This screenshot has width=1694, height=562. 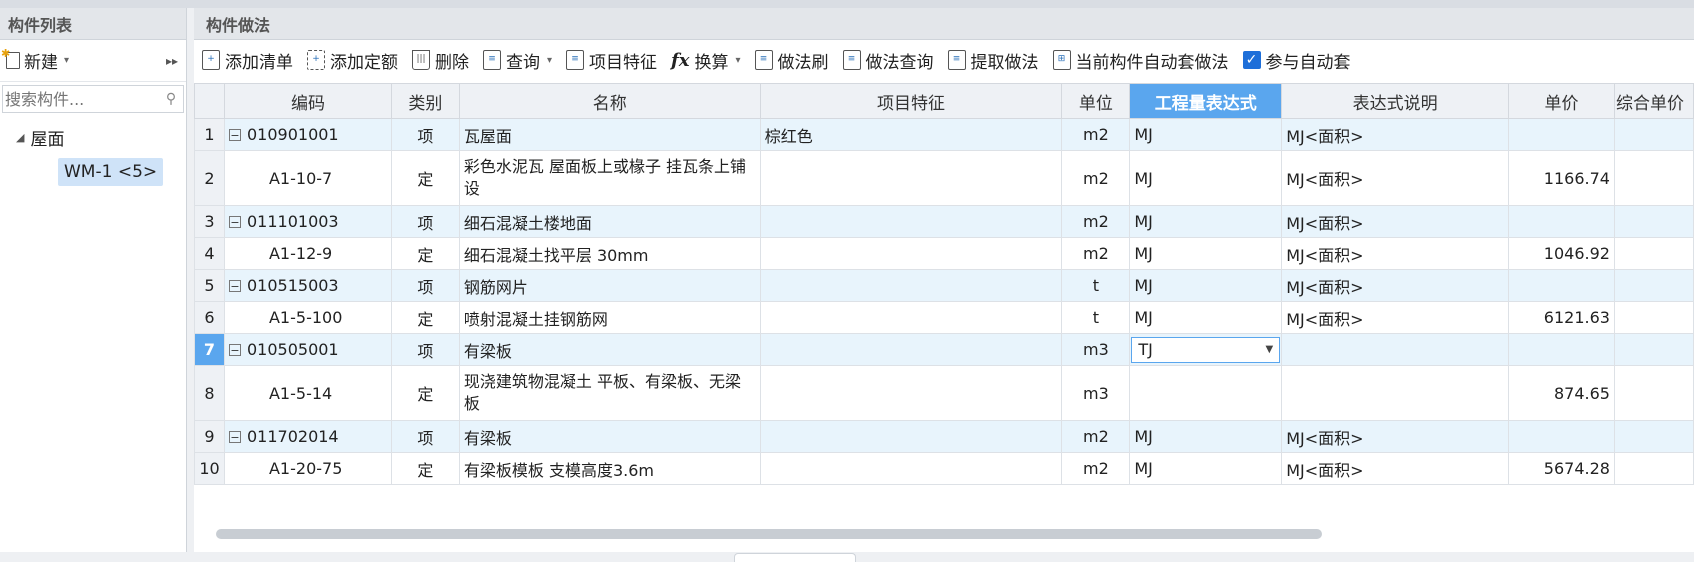 I want to click on horizontal-scrollbar, so click(x=769, y=534).